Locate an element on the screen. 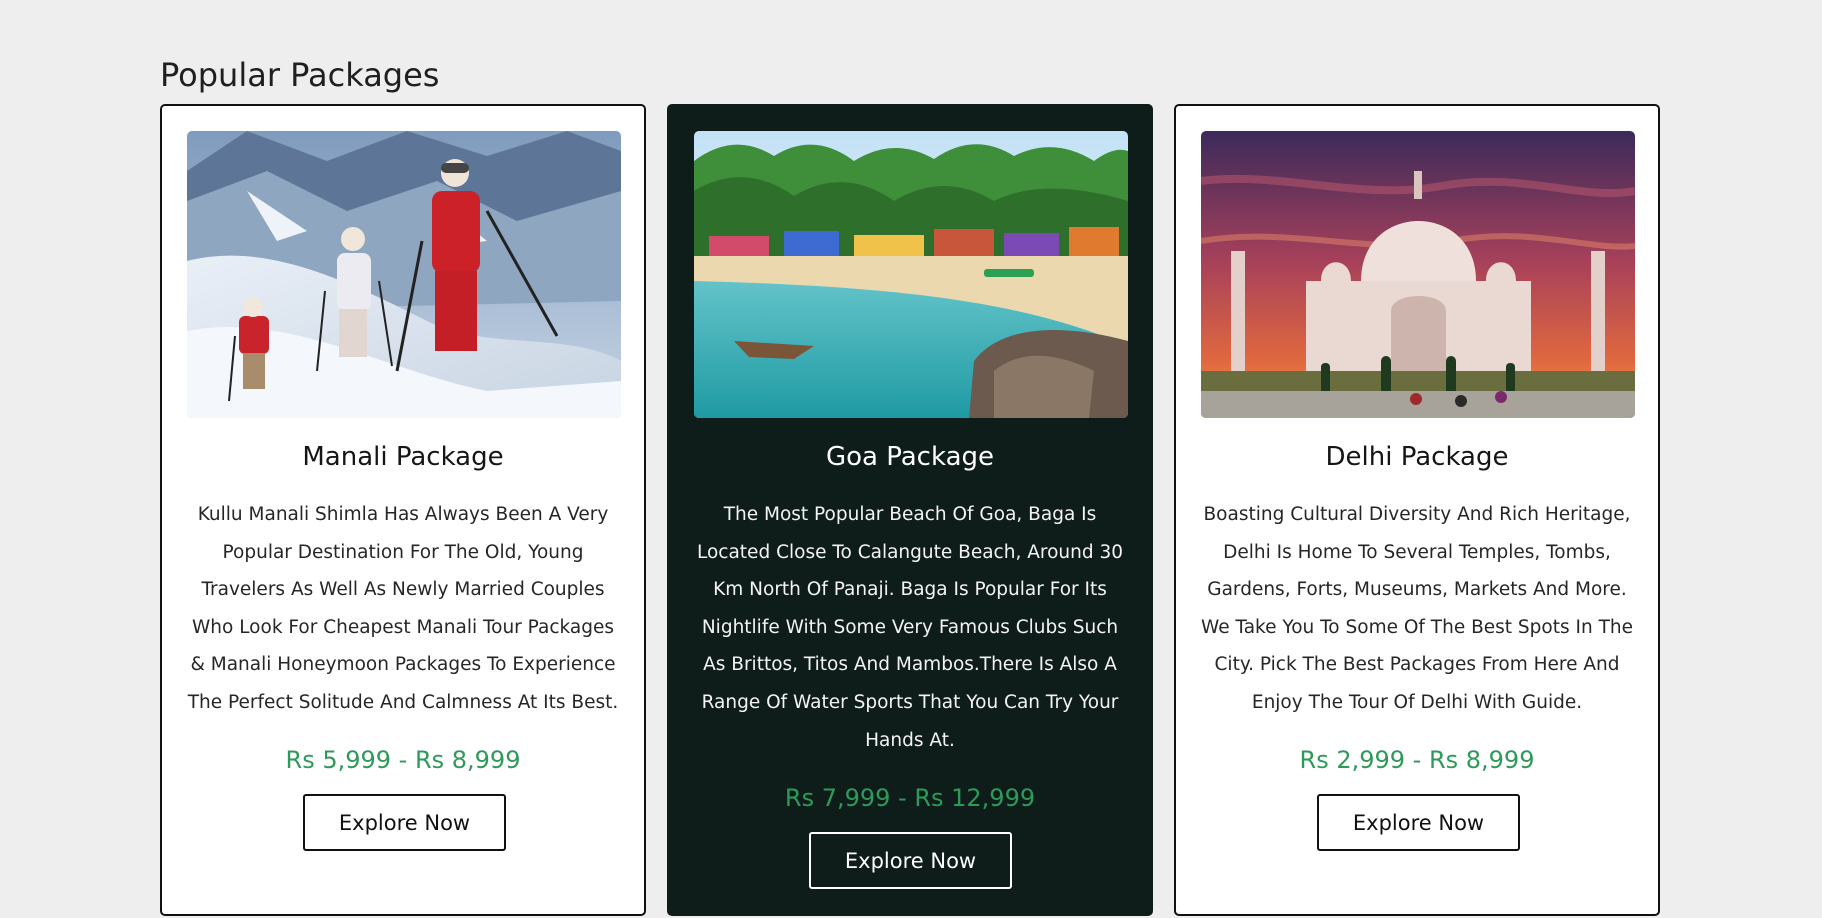  delhi-package-image is located at coordinates (1418, 274).